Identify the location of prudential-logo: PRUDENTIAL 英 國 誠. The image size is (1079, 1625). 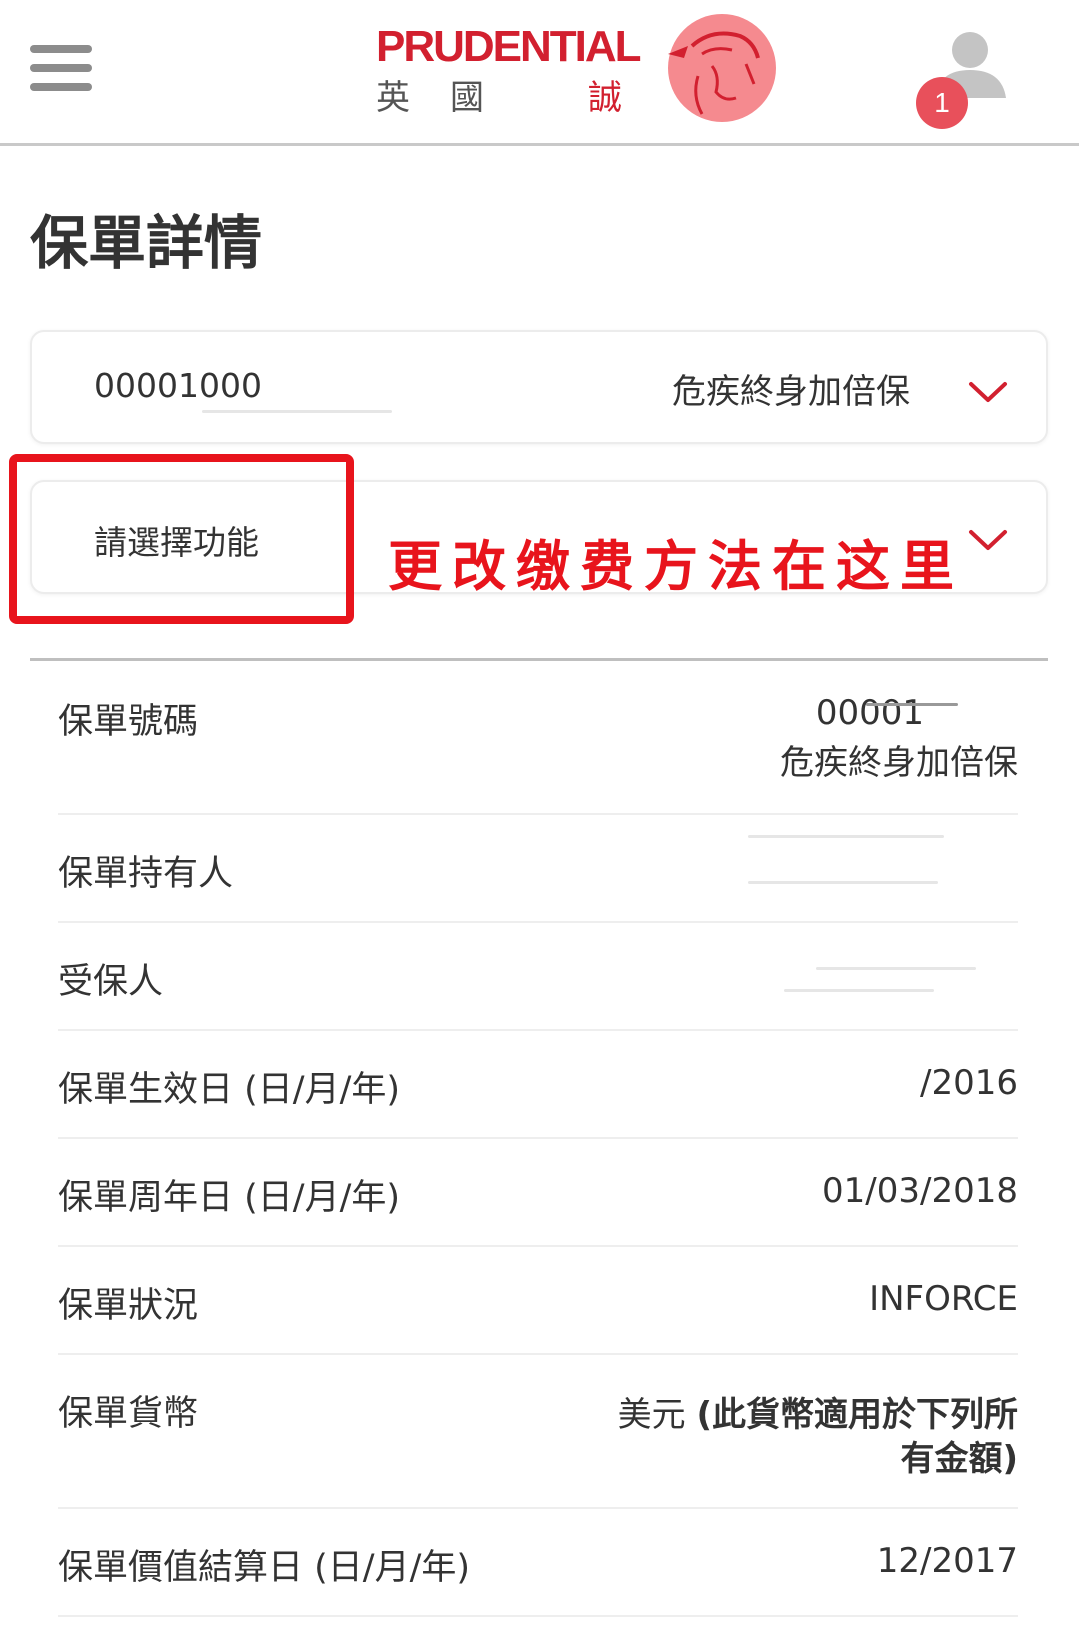
(576, 71).